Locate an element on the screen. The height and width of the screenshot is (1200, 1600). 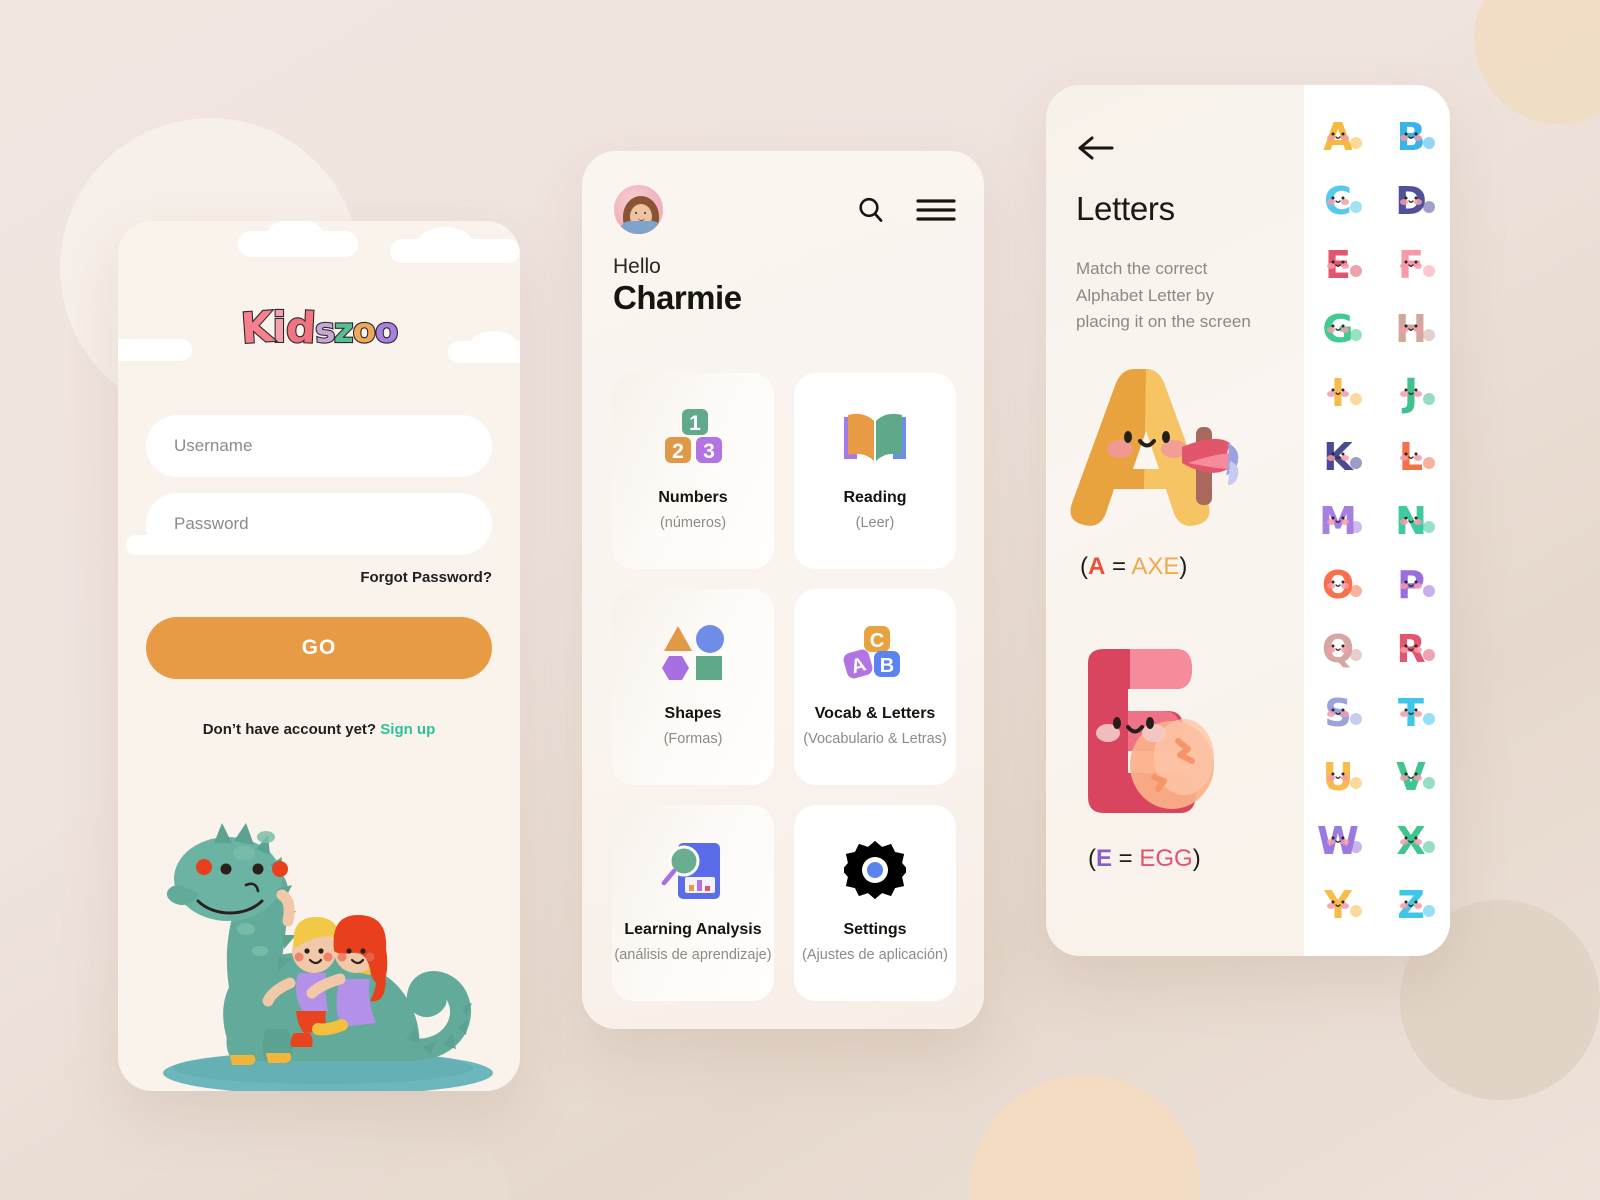
alphabet-tile-m: M is located at coordinates (1340, 520).